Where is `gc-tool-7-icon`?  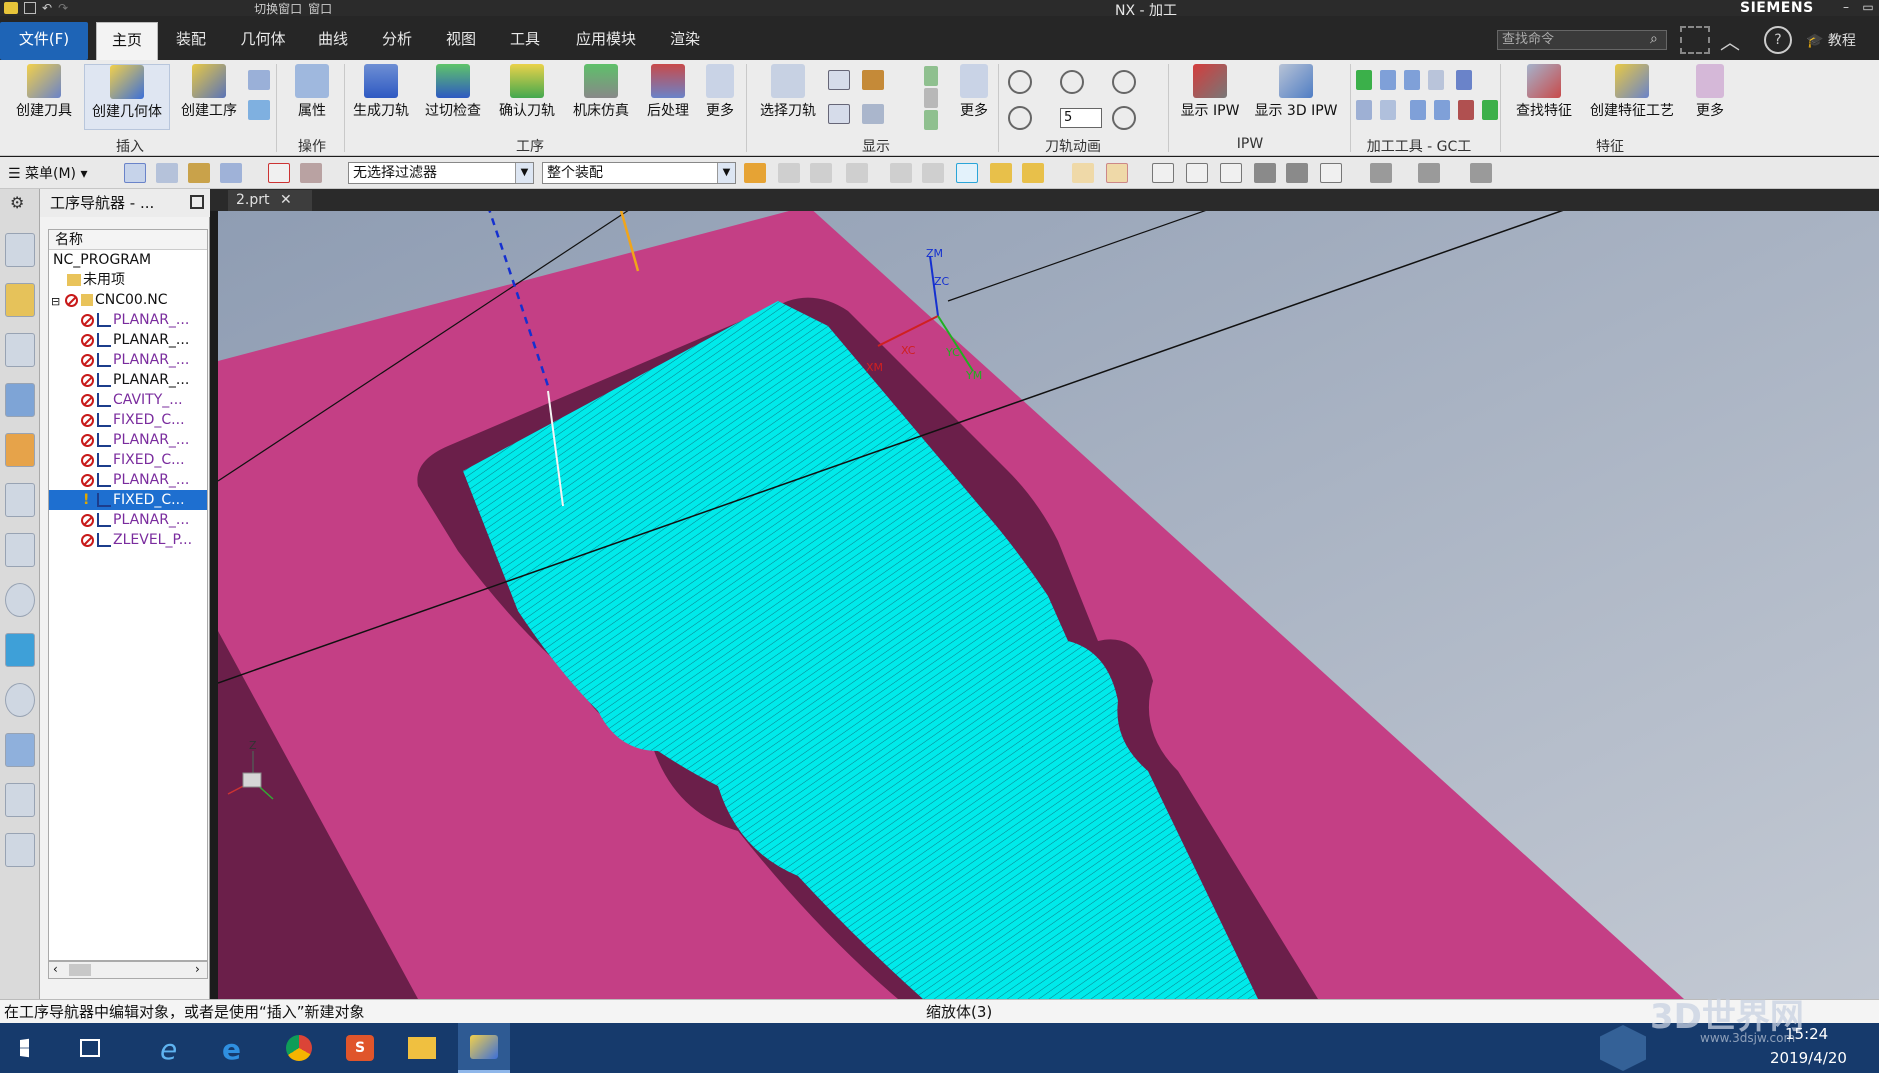
gc-tool-7-icon is located at coordinates (1388, 110).